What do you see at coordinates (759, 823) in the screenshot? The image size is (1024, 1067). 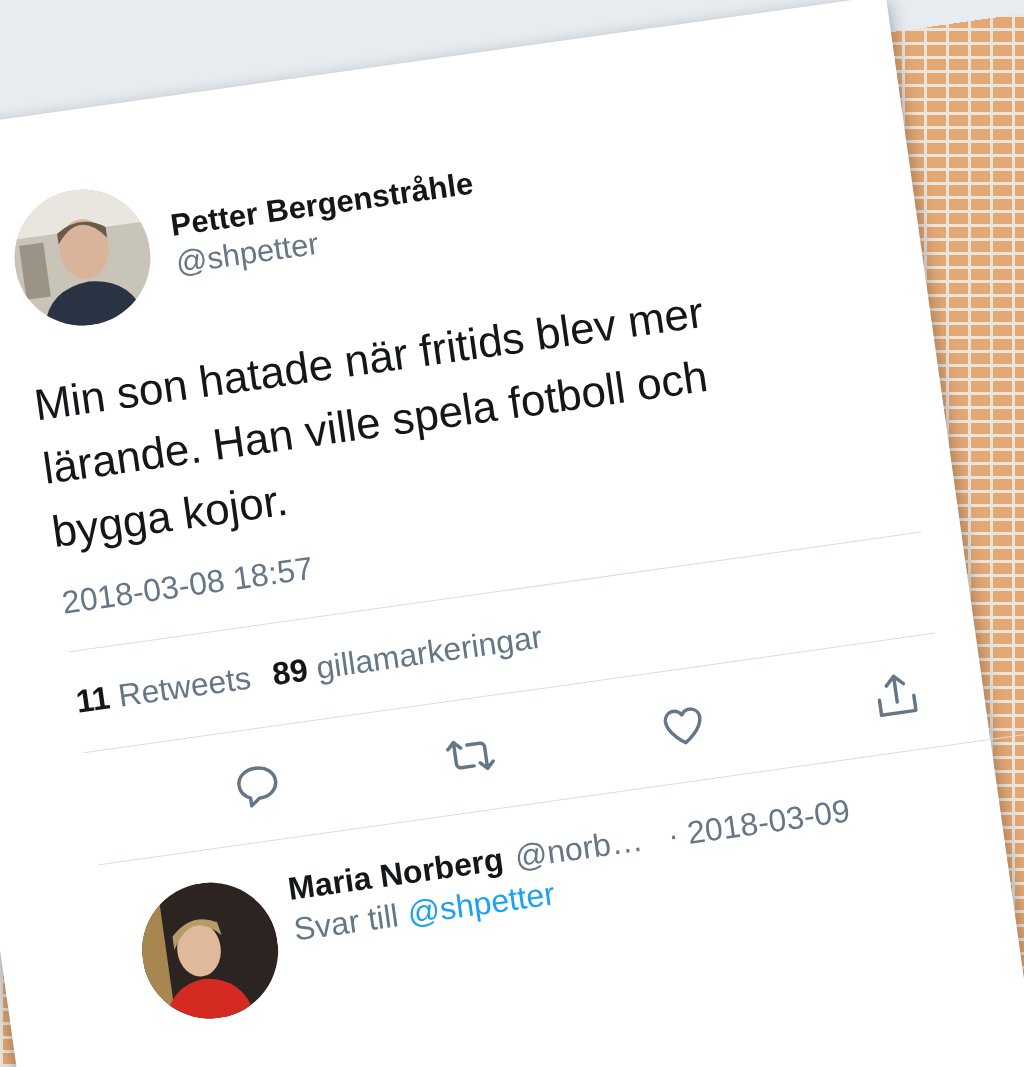 I see `reply-date: · 2018-03-09` at bounding box center [759, 823].